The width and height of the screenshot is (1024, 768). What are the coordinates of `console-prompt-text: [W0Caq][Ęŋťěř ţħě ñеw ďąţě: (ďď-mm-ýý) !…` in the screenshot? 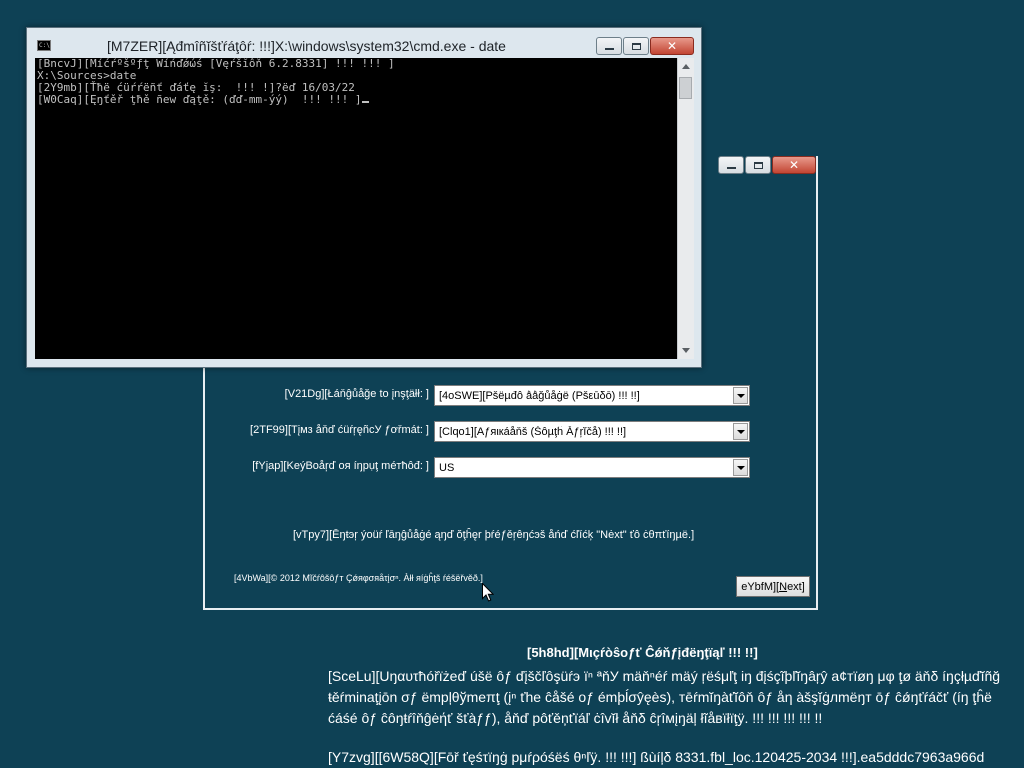 It's located at (199, 99).